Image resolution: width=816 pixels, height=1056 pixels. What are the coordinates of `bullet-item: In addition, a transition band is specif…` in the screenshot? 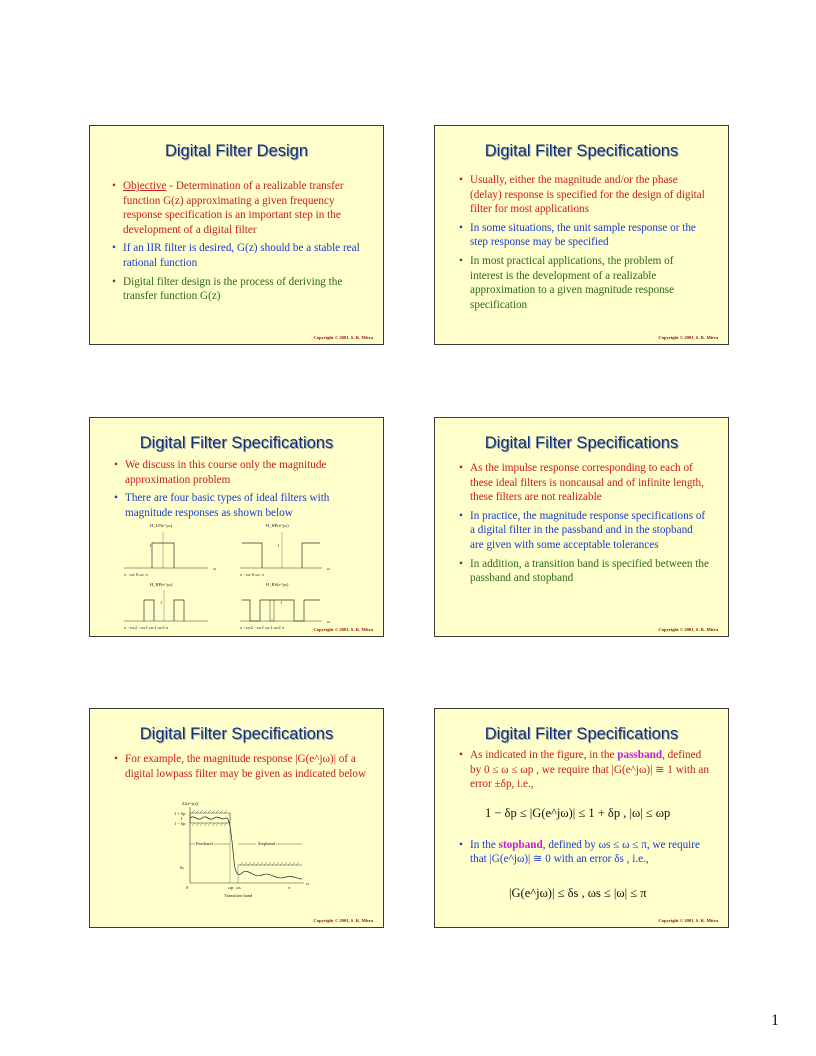 It's located at (584, 571).